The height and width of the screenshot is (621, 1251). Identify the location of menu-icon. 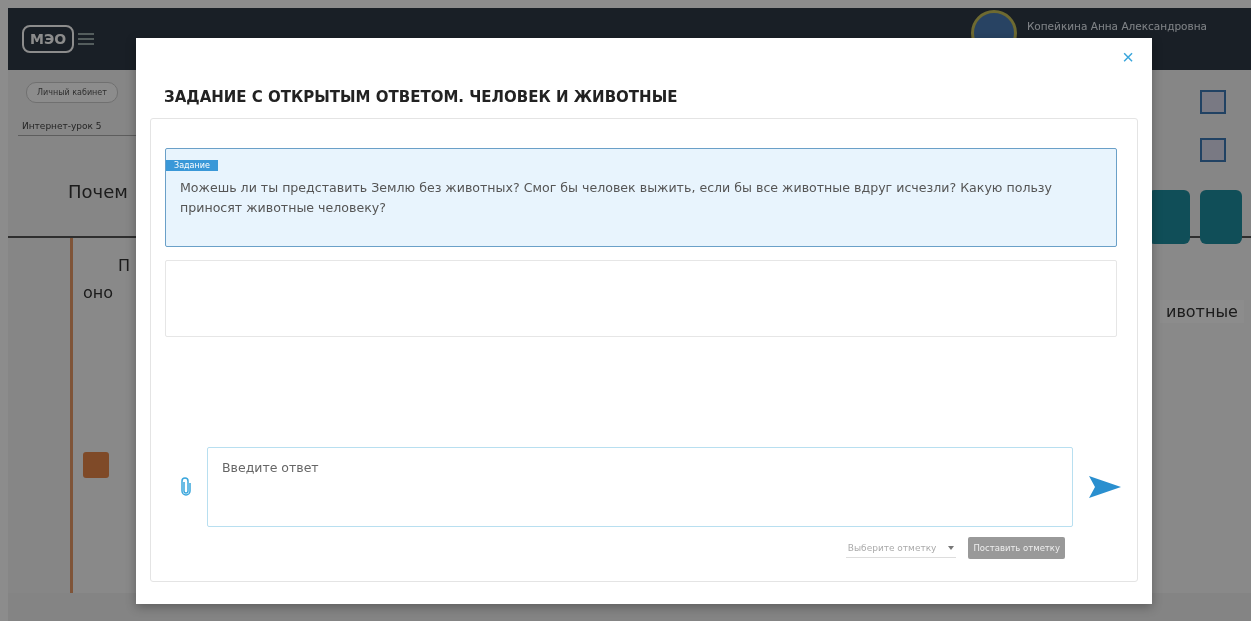
(86, 39).